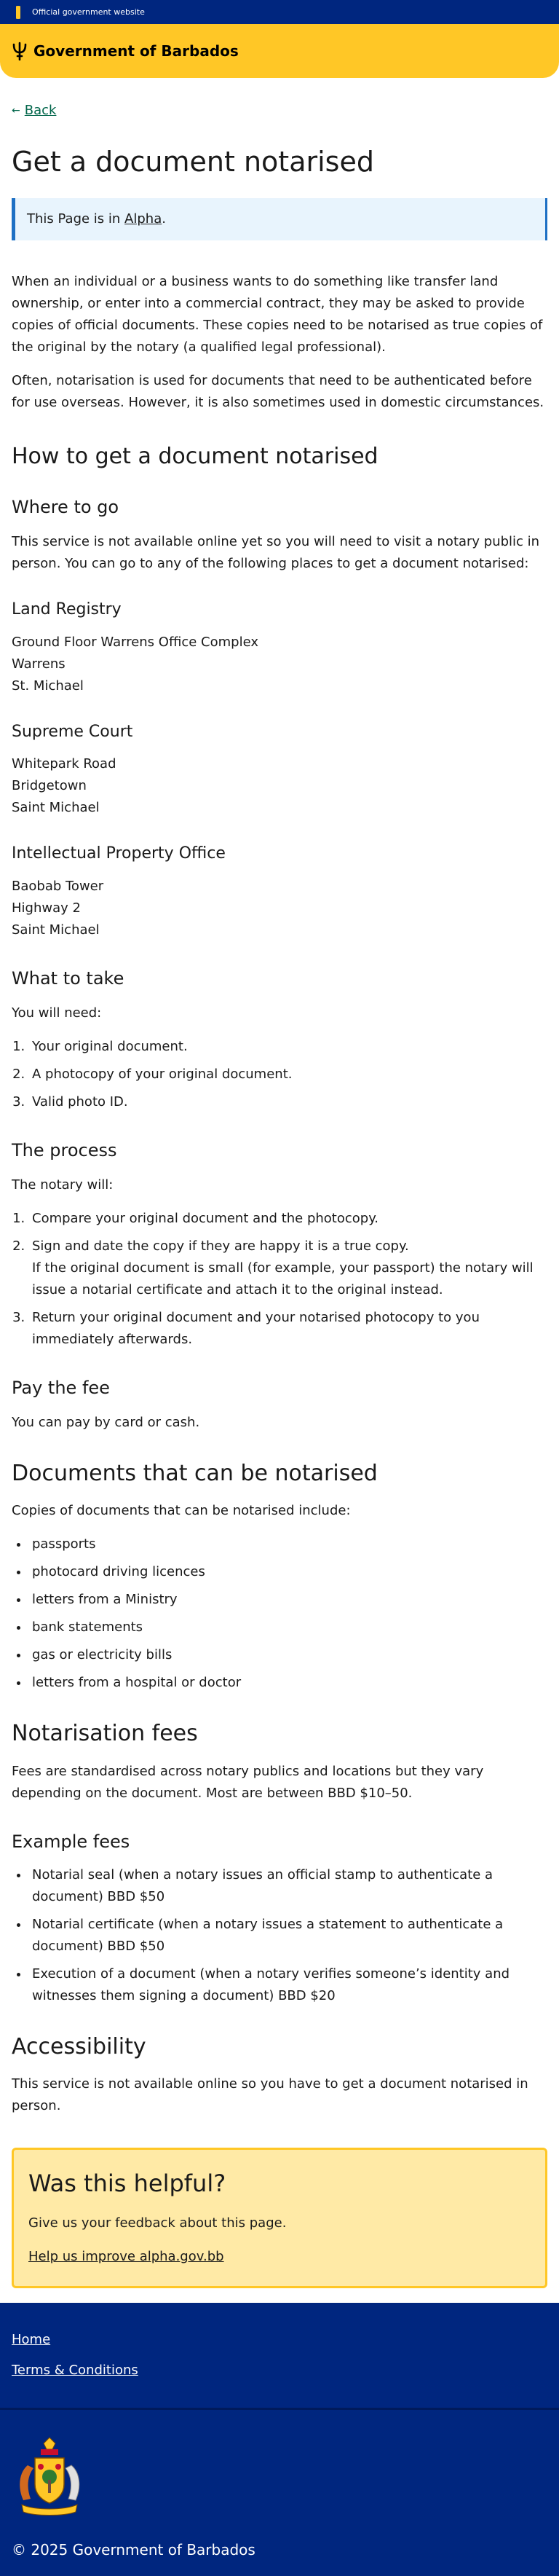  I want to click on documents-heading: Documents that can be notarised, so click(195, 1473).